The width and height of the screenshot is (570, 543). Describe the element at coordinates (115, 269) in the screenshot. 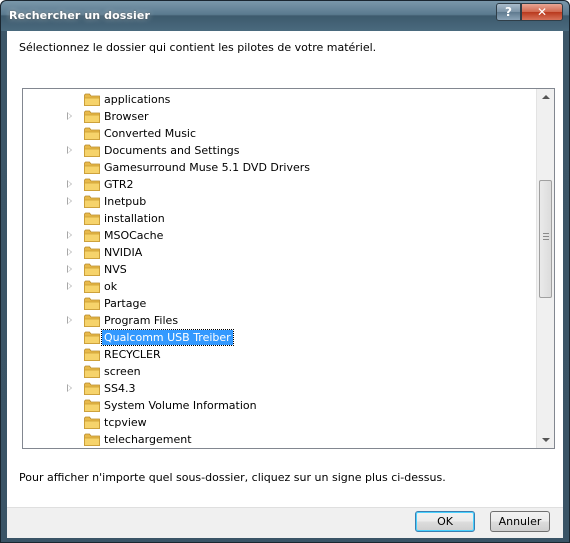

I see `tree-item-label: NVS` at that location.